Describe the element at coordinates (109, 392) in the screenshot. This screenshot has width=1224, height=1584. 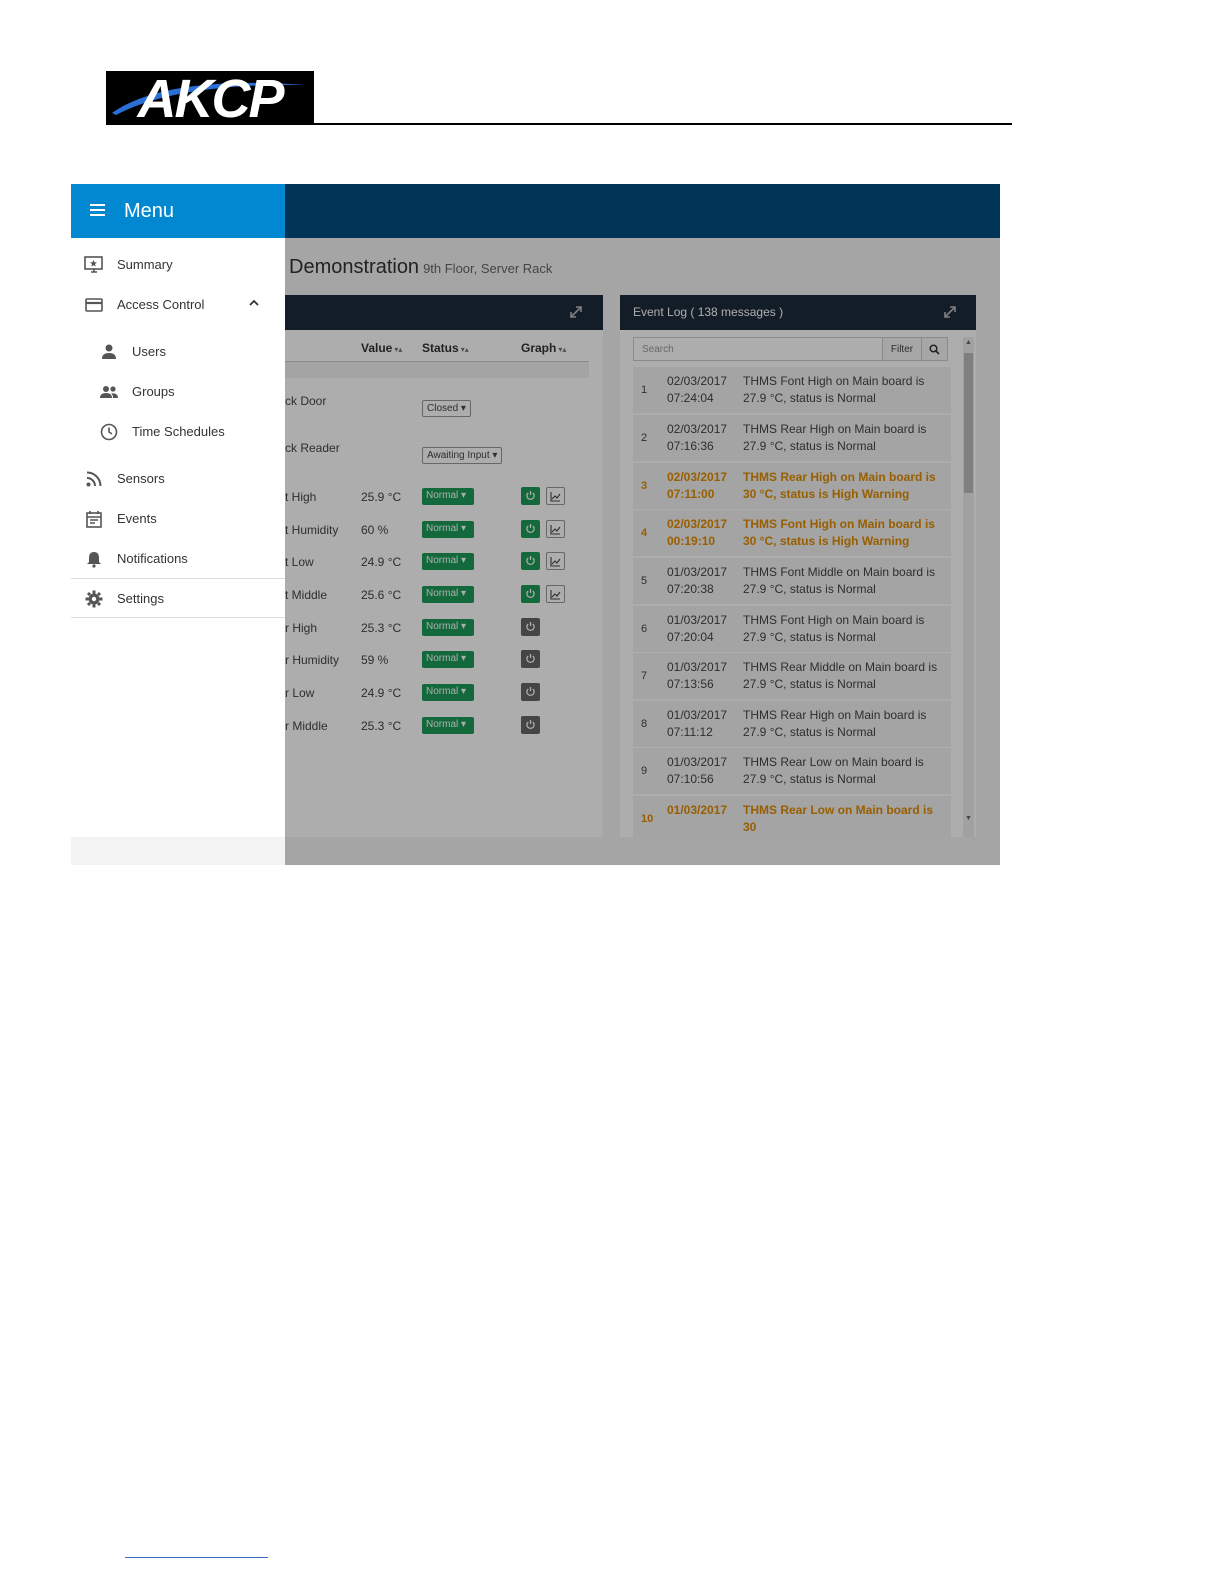
I see `group-icon` at that location.